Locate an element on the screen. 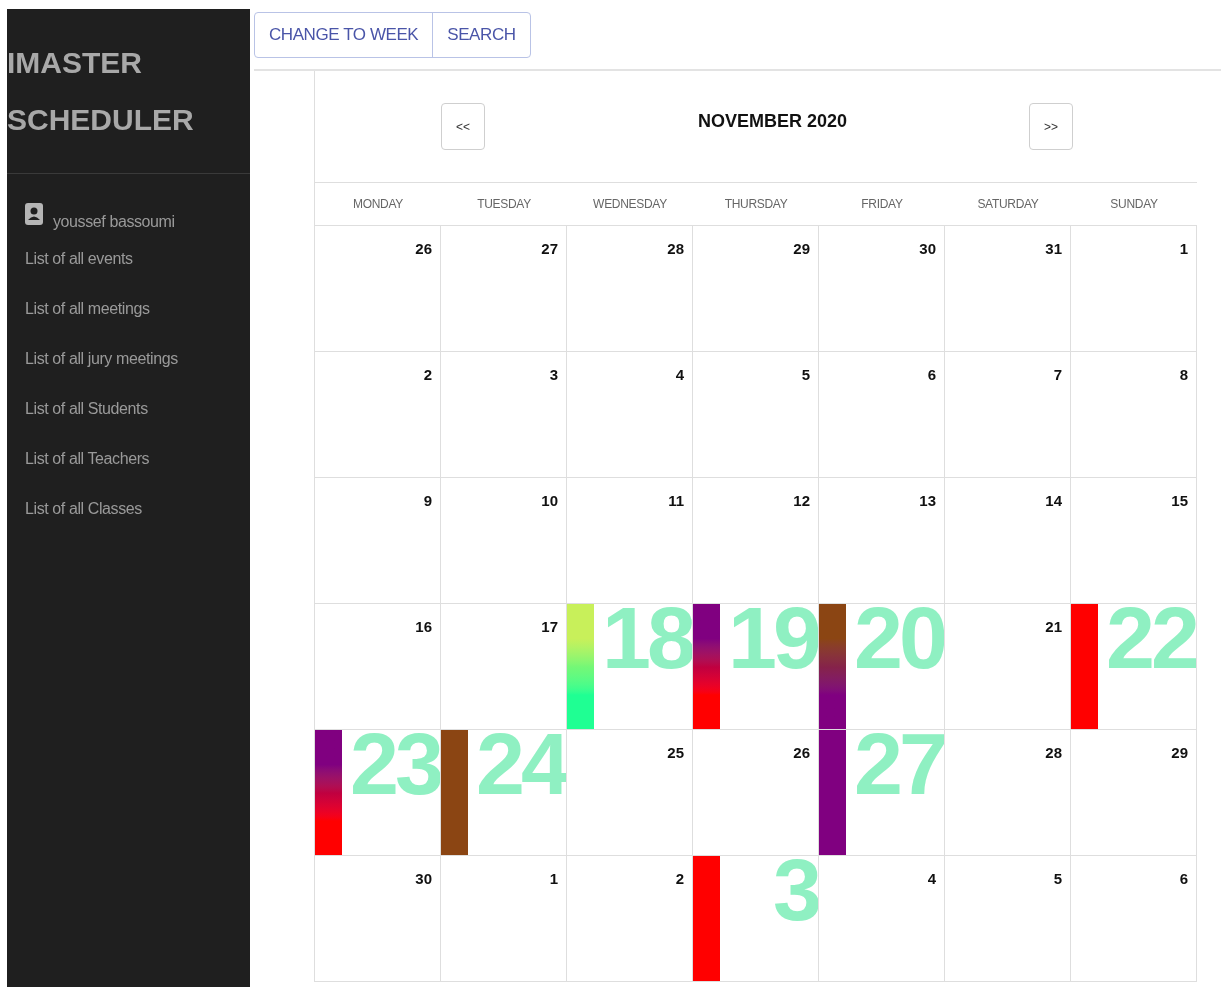  day-number: 22 is located at coordinates (1151, 643).